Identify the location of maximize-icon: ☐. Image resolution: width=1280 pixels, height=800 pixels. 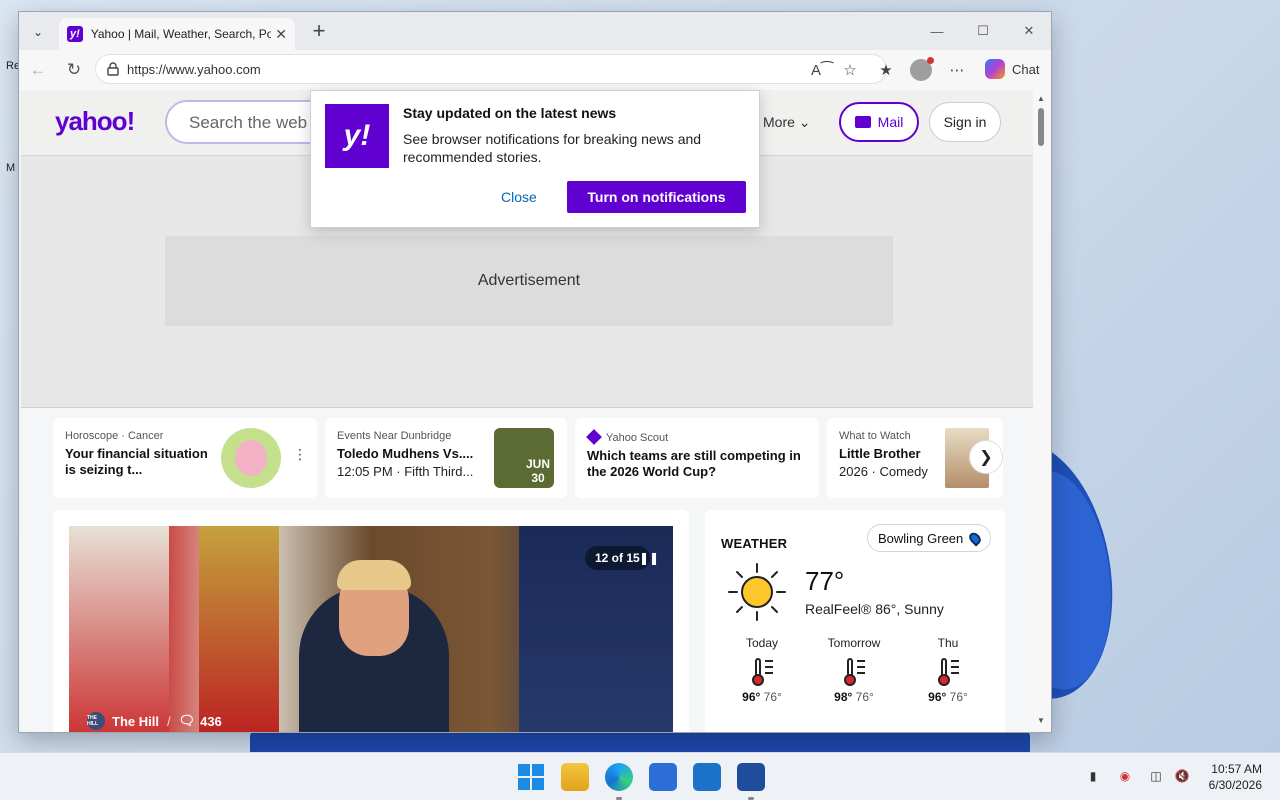
(983, 31).